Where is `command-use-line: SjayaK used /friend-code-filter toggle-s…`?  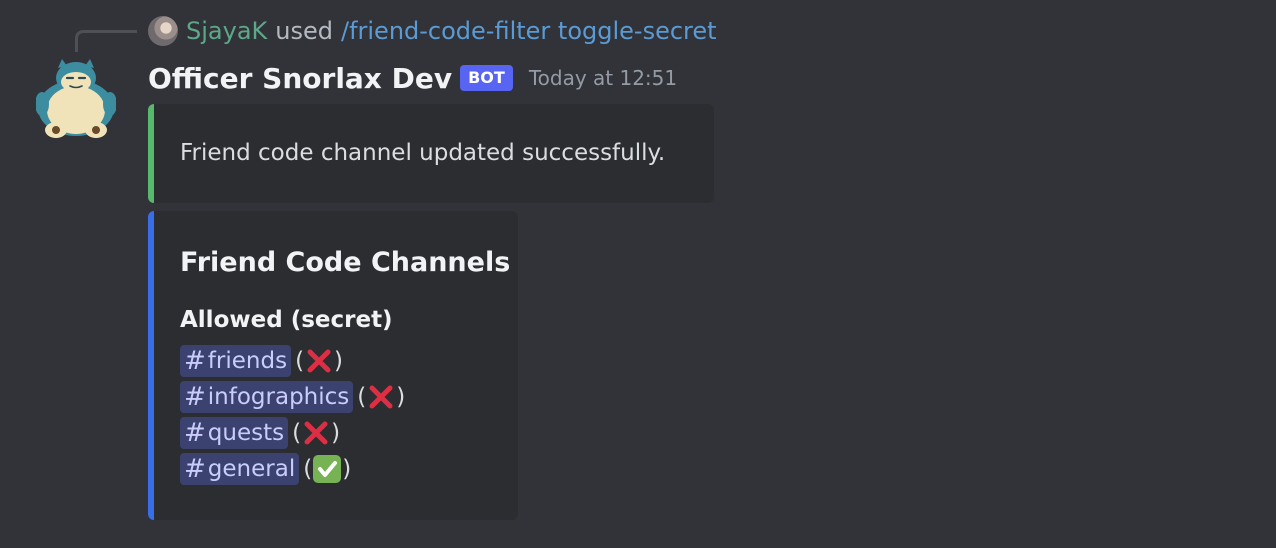
command-use-line: SjayaK used /friend-code-filter toggle-s… is located at coordinates (432, 31).